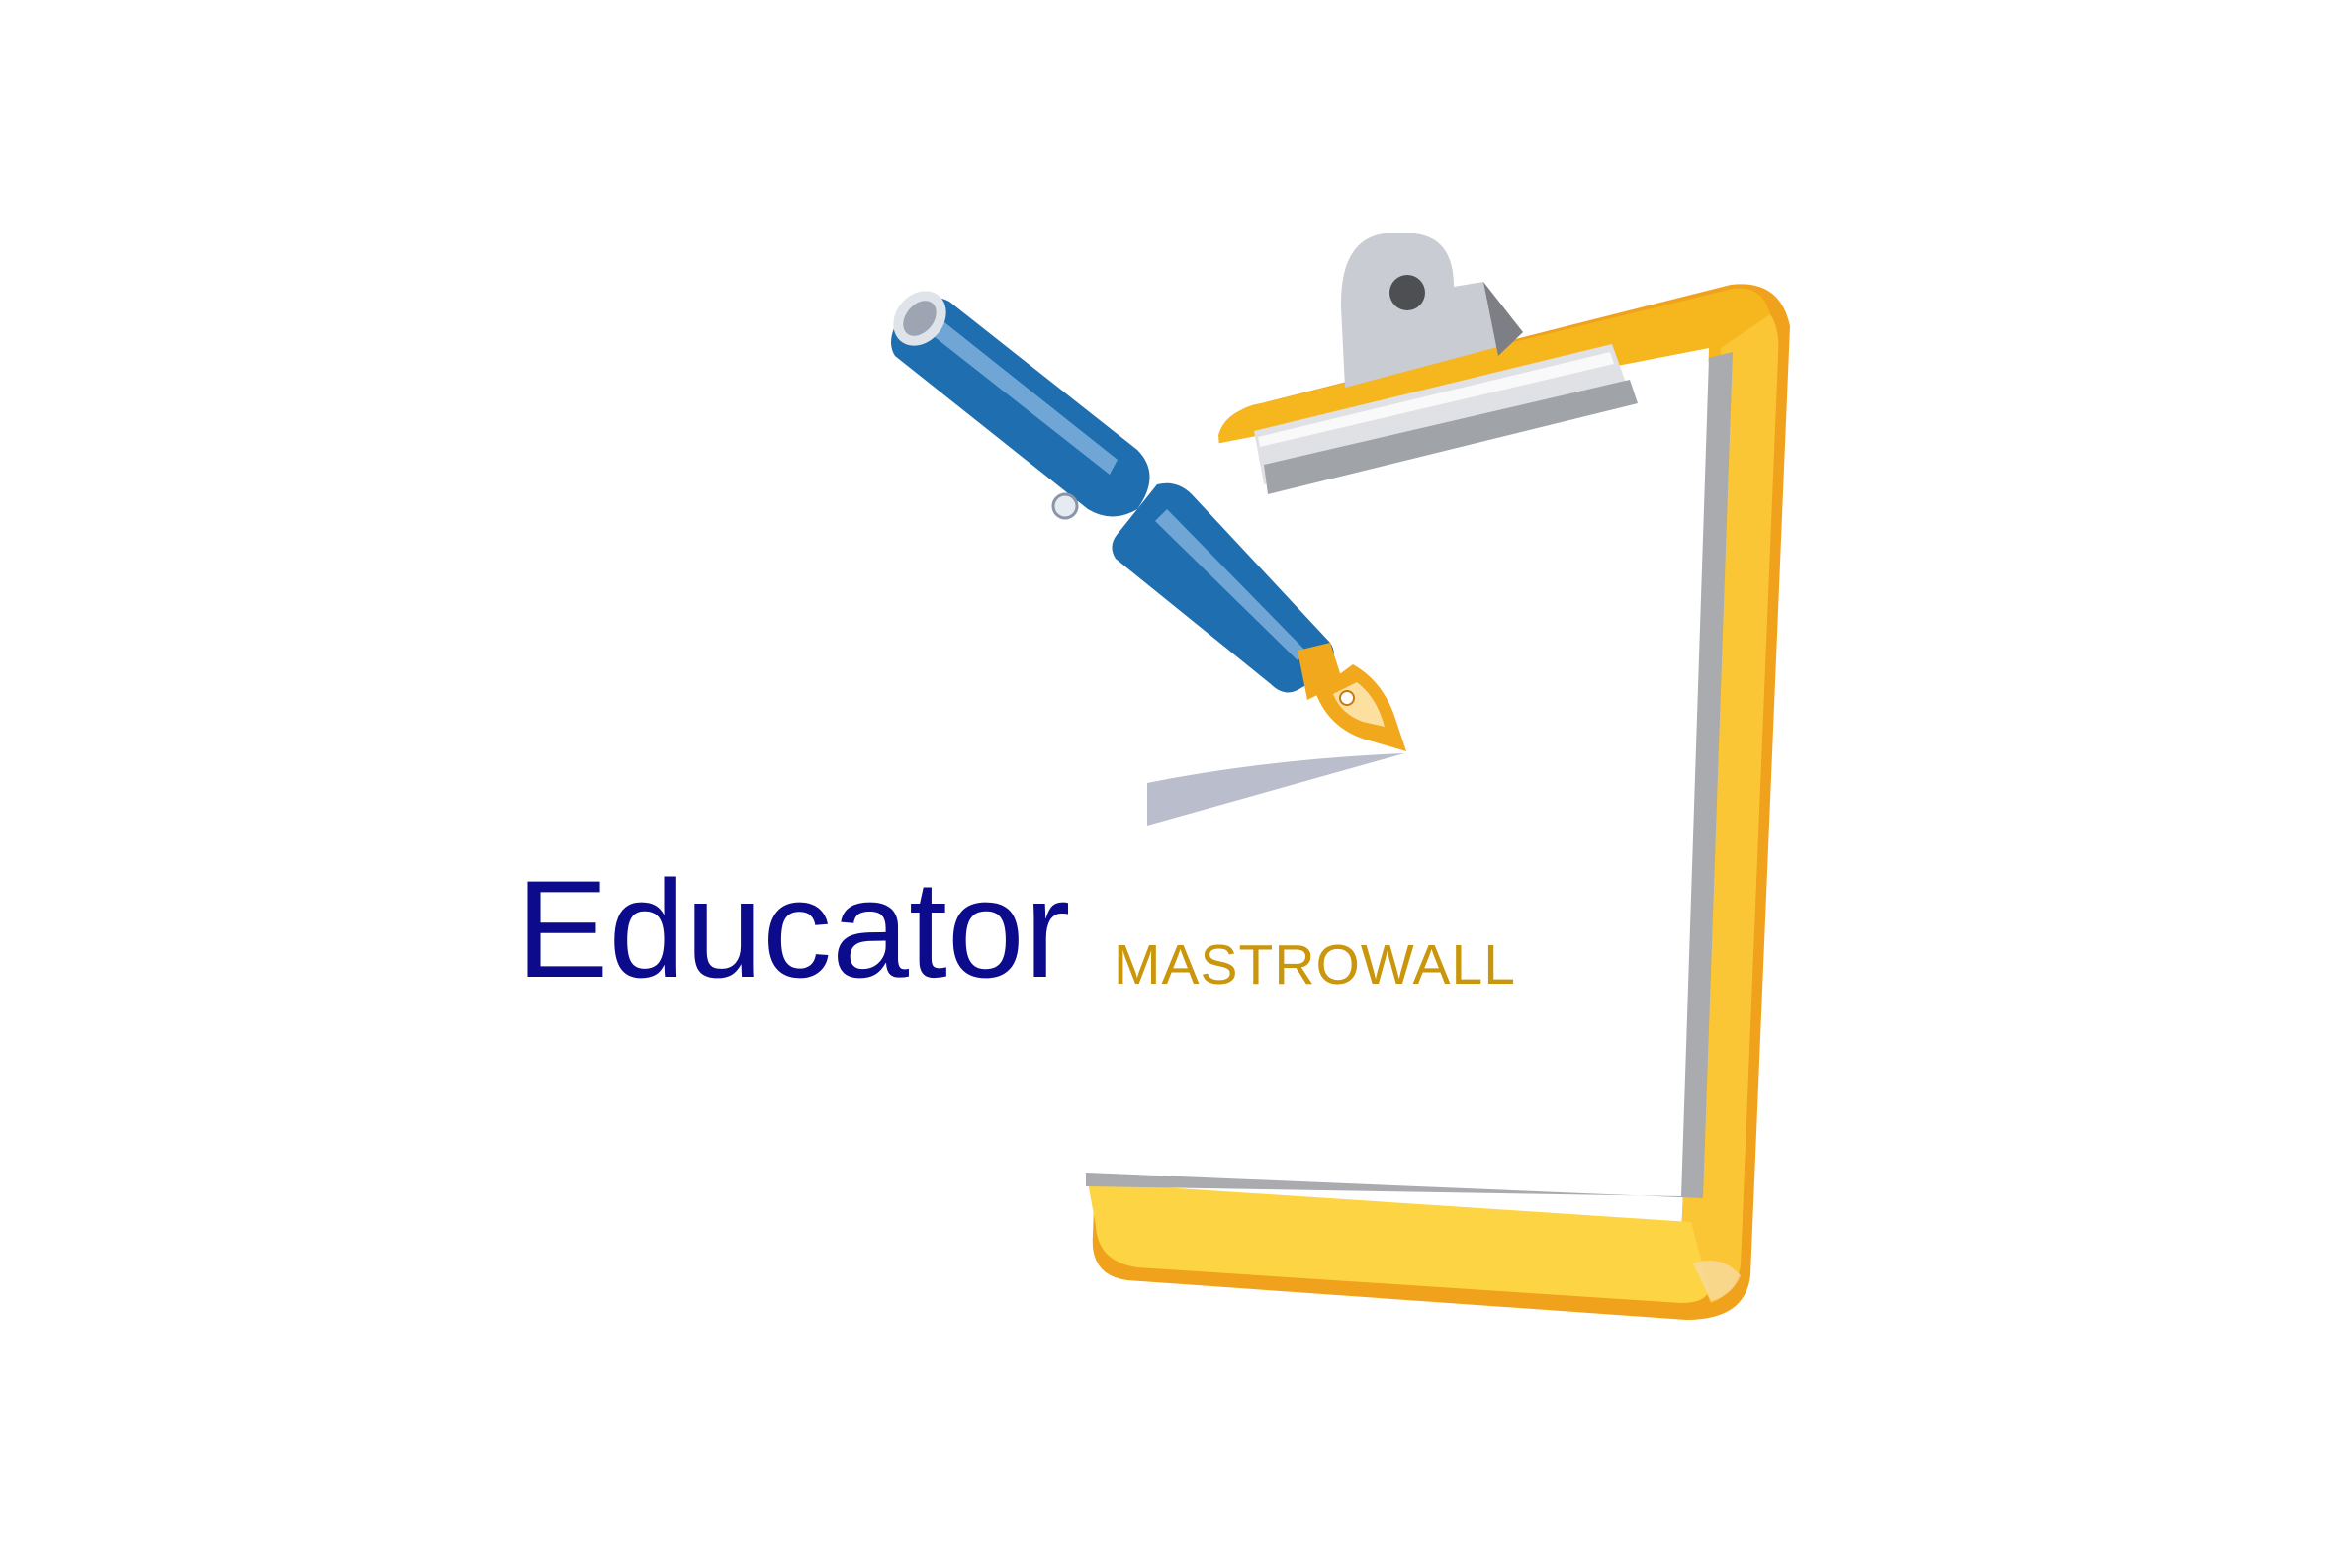 This screenshot has height=1568, width=2328. What do you see at coordinates (793, 928) in the screenshot?
I see `brand-name: Educator` at bounding box center [793, 928].